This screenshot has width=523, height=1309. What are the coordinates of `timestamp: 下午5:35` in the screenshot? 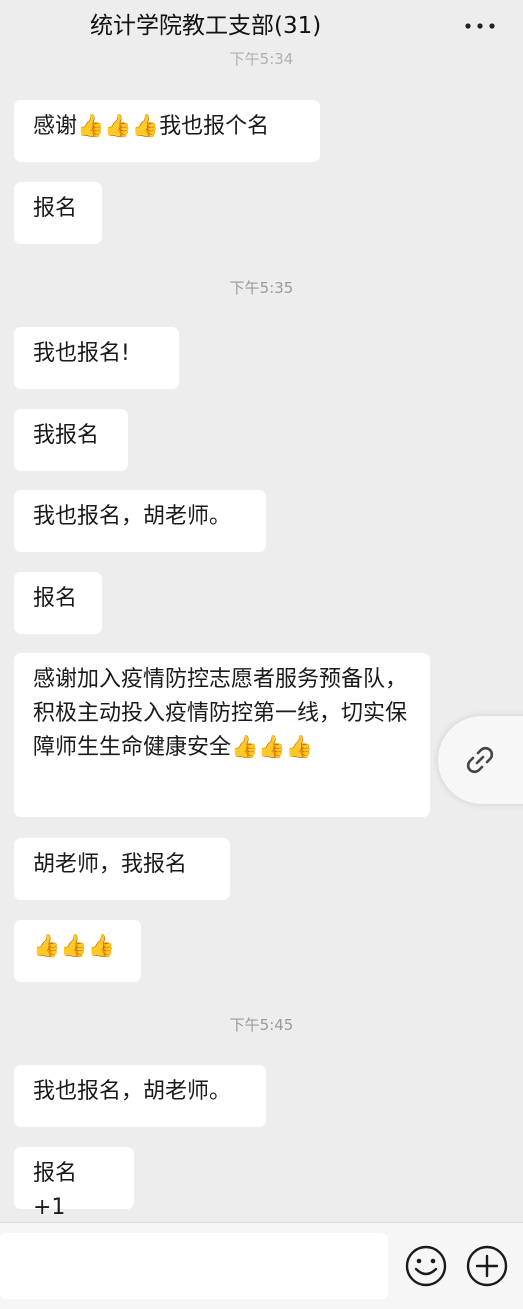 It's located at (261, 288).